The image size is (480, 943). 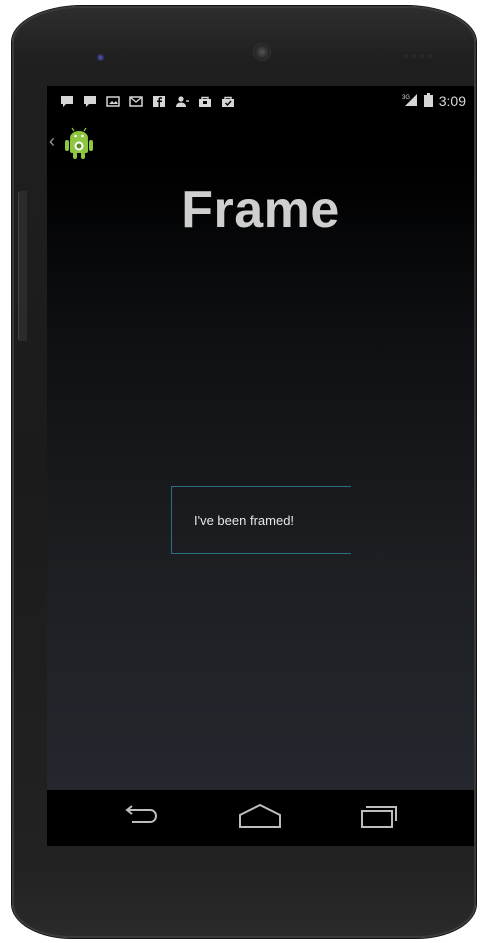 I want to click on svg-text: 3G, so click(x=406, y=98).